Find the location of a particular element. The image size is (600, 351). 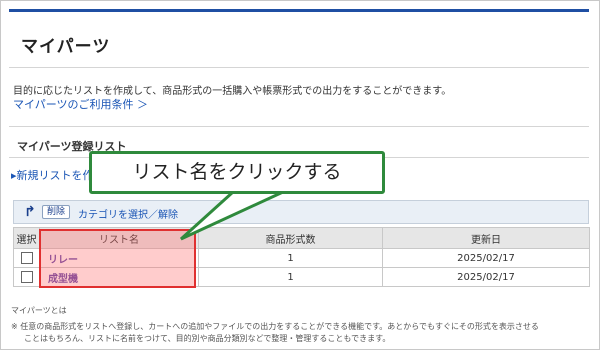

table-row: リレー 1 2025/02/17 is located at coordinates (301, 258).